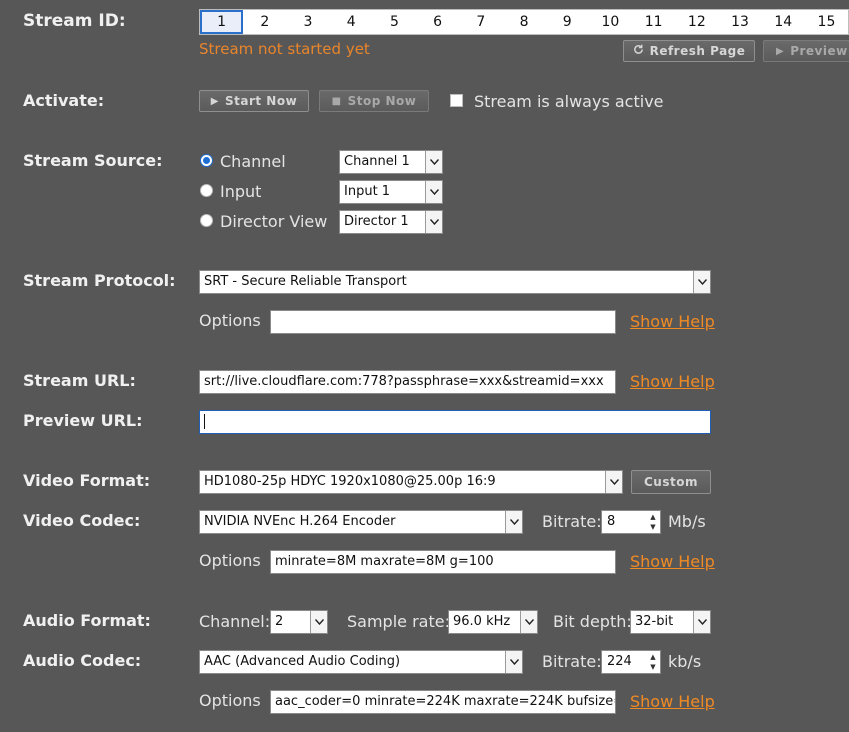 The image size is (849, 732). What do you see at coordinates (87, 480) in the screenshot?
I see `video-format-label: Video Format:` at bounding box center [87, 480].